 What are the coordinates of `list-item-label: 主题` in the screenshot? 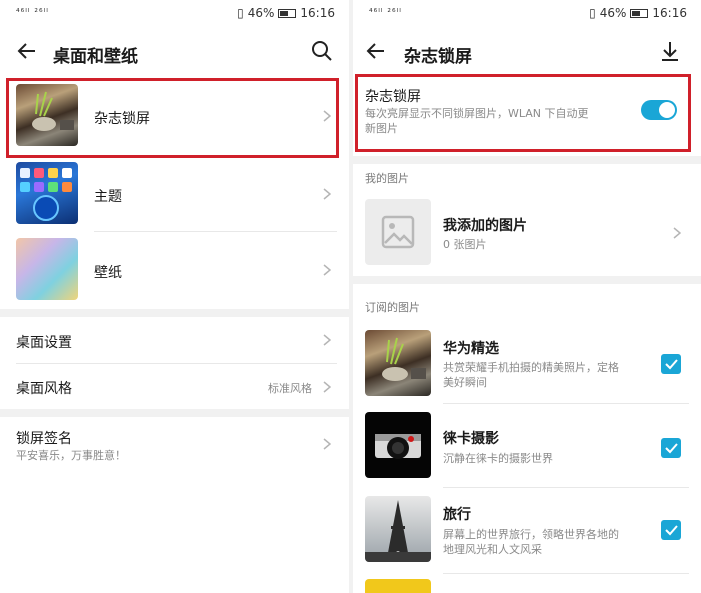 It's located at (108, 197).